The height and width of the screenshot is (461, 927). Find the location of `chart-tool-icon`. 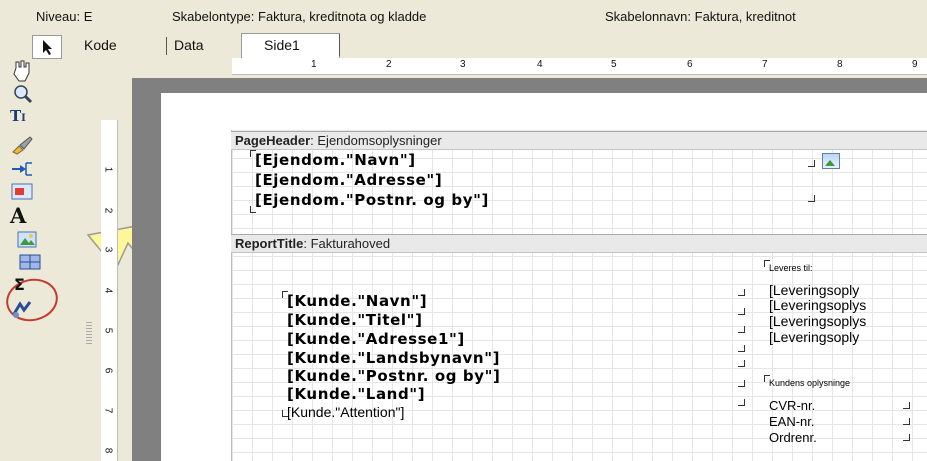

chart-tool-icon is located at coordinates (22, 309).